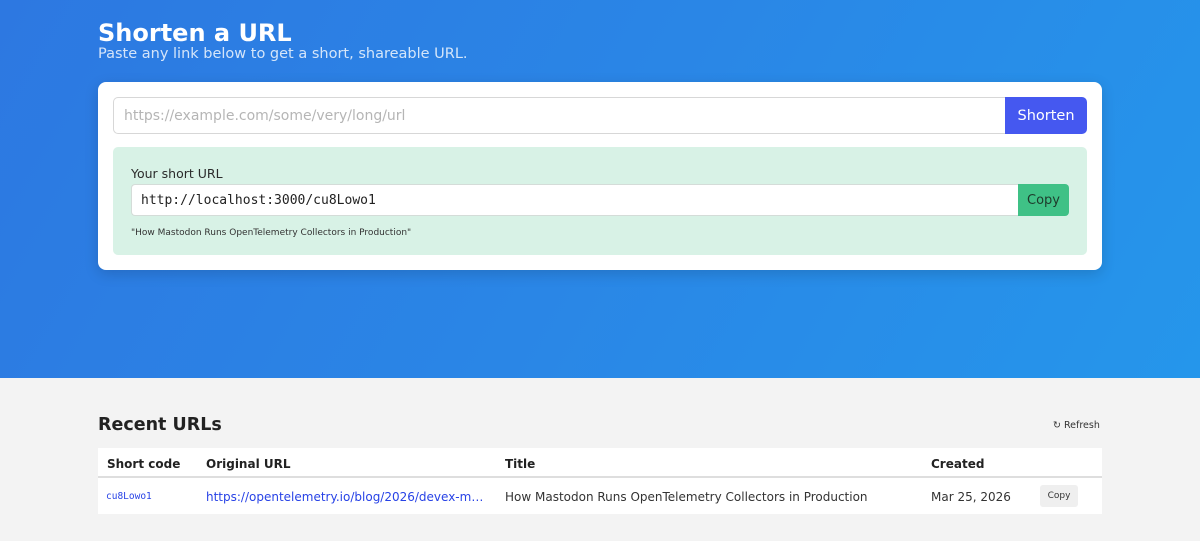 This screenshot has height=541, width=1200. What do you see at coordinates (1081, 425) in the screenshot?
I see `refresh-label: Refresh` at bounding box center [1081, 425].